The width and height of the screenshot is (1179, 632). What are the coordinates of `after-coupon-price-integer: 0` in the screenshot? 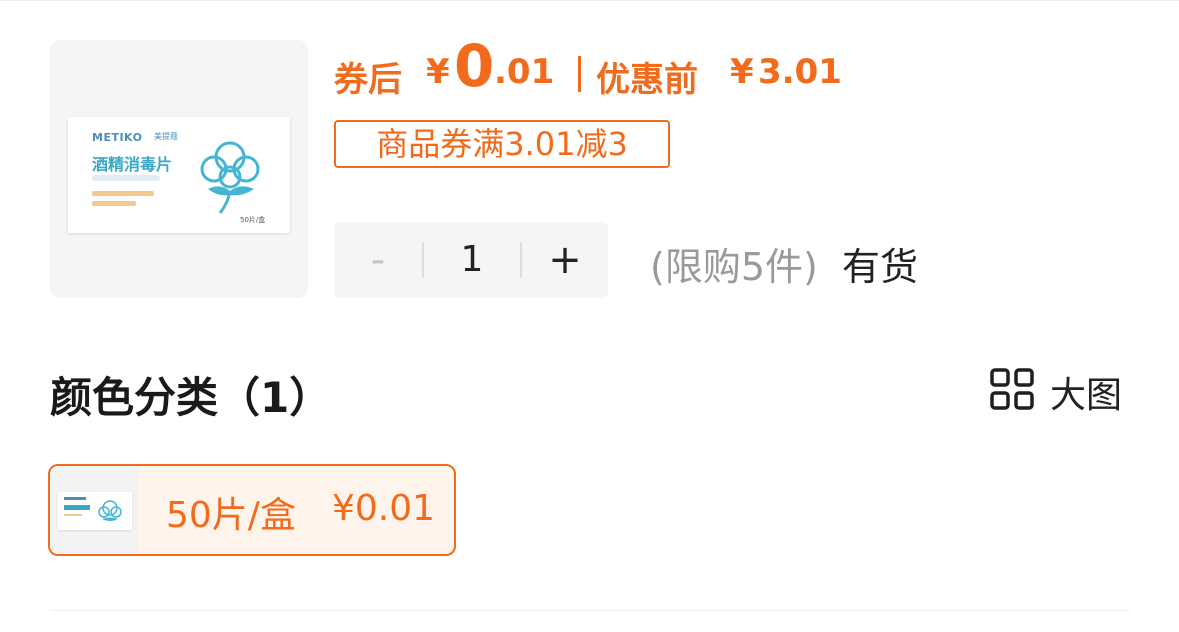 It's located at (474, 66).